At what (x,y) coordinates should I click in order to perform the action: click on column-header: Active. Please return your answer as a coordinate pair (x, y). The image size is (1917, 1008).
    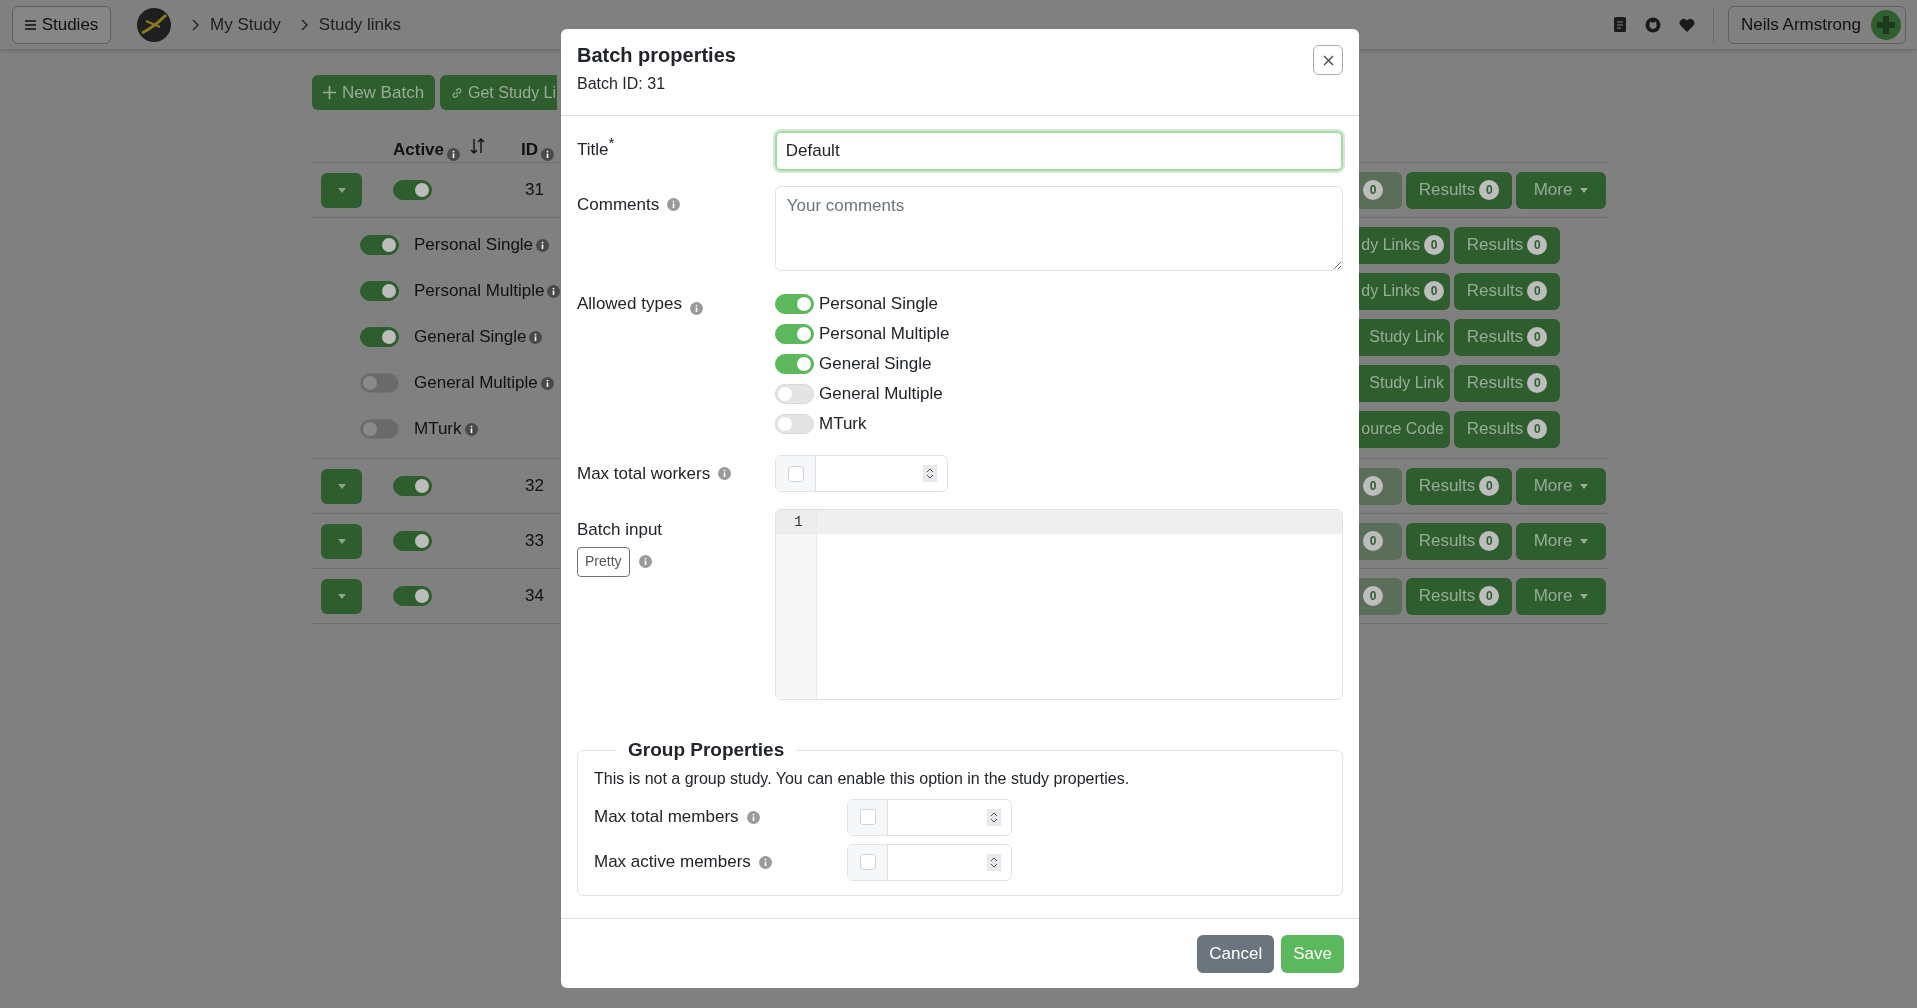
    Looking at the image, I should click on (419, 150).